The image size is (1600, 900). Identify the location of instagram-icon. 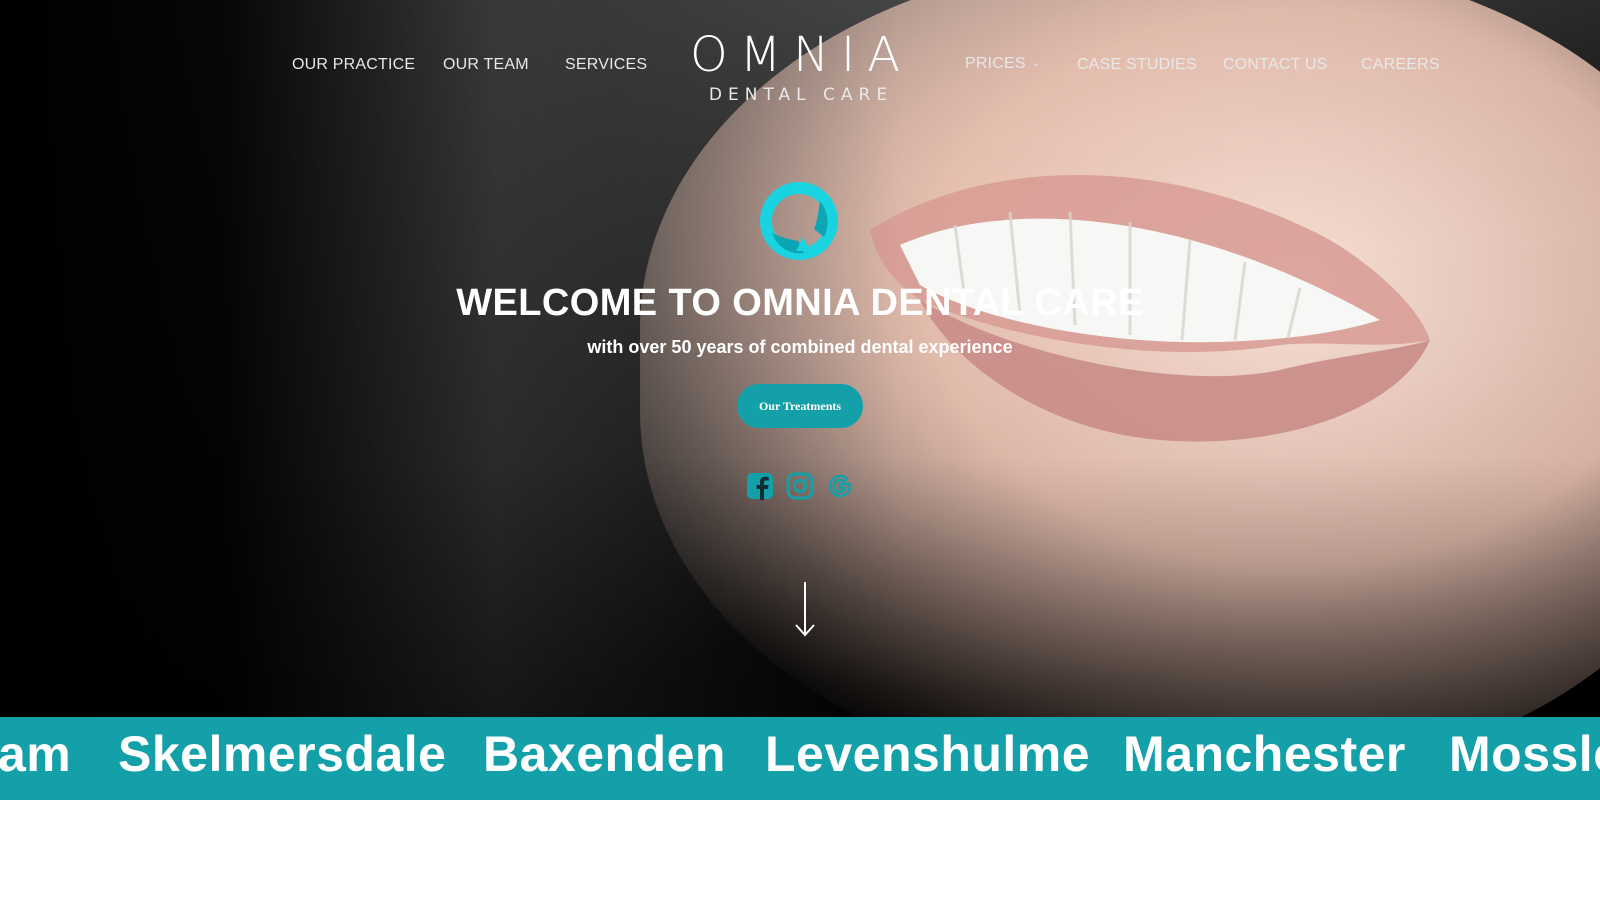
(800, 486).